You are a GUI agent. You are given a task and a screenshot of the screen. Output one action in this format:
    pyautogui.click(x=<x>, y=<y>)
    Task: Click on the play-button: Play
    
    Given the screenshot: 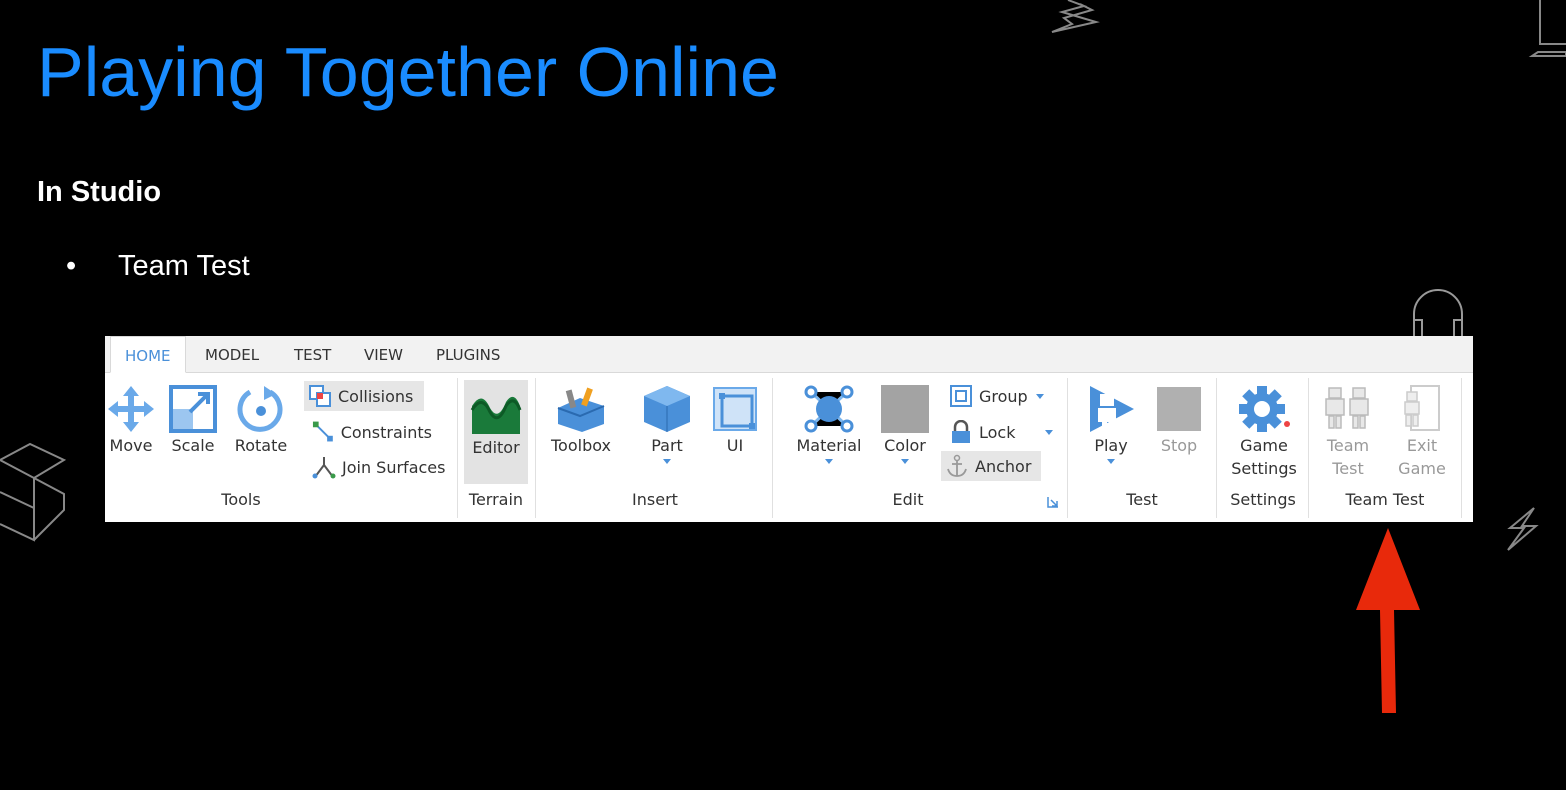 What is the action you would take?
    pyautogui.click(x=1111, y=424)
    